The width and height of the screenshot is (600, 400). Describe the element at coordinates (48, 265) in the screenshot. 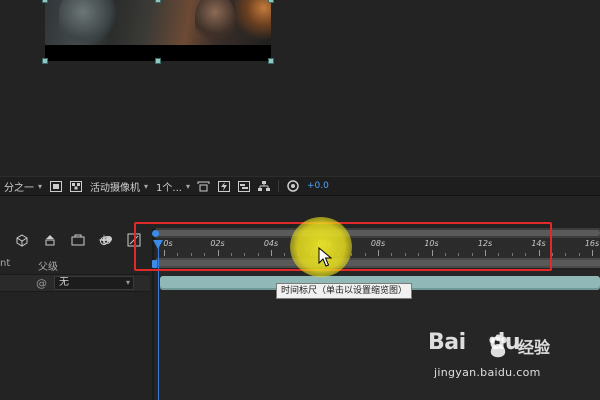

I see `column-header-parent: 父级` at that location.